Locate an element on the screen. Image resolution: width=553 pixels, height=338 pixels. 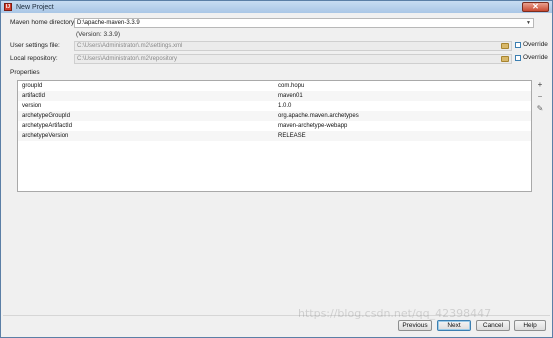
chevron-down-icon: ▼ is located at coordinates (528, 23).